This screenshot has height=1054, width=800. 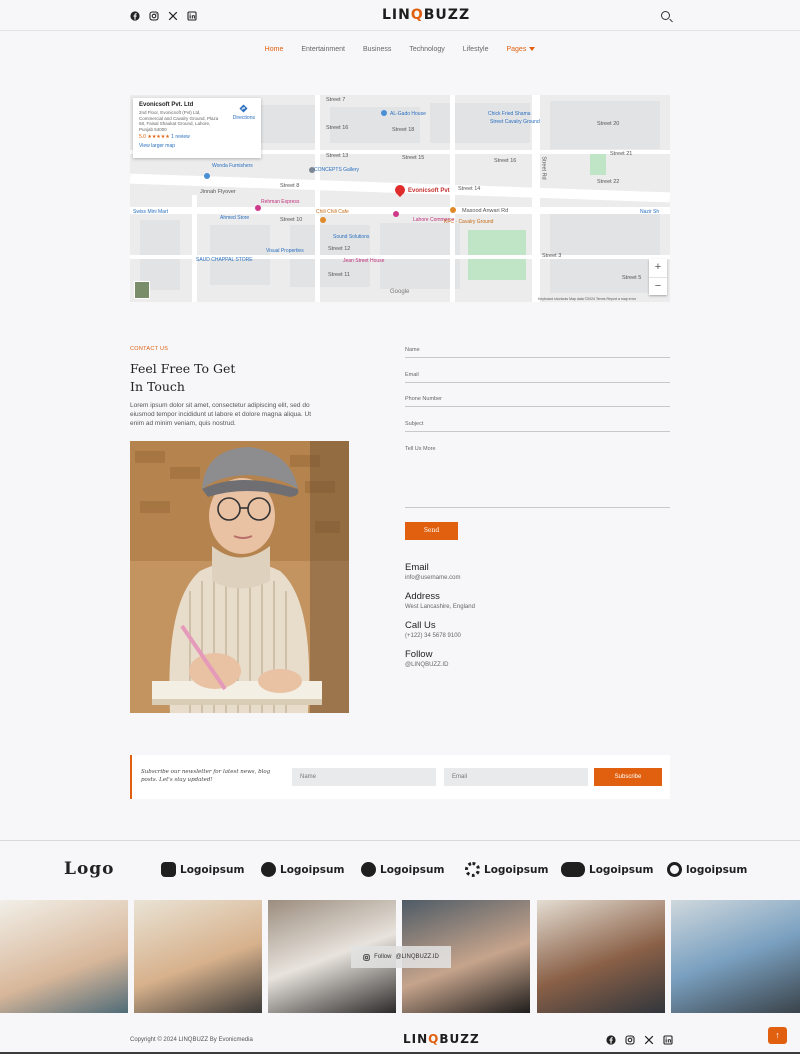 I want to click on logo-suffix: BUZZ, so click(x=447, y=15).